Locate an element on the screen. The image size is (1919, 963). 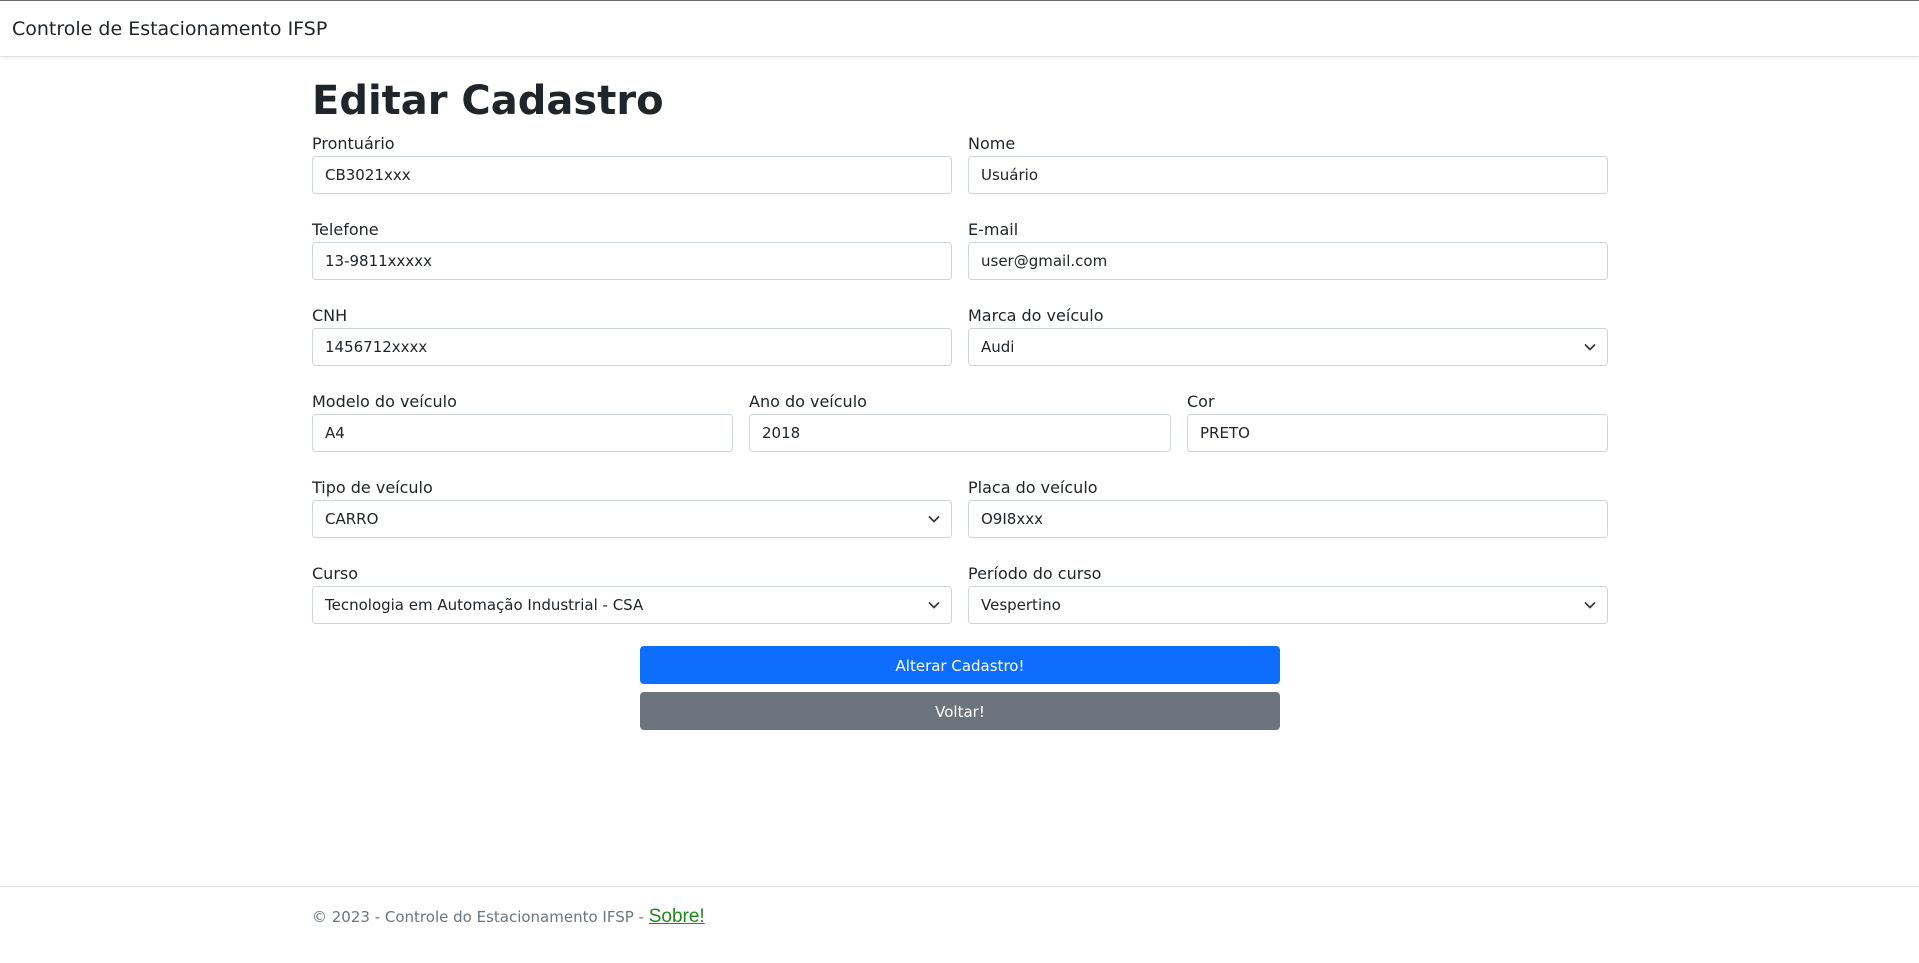
ano-label: Ano do veículo is located at coordinates (808, 401).